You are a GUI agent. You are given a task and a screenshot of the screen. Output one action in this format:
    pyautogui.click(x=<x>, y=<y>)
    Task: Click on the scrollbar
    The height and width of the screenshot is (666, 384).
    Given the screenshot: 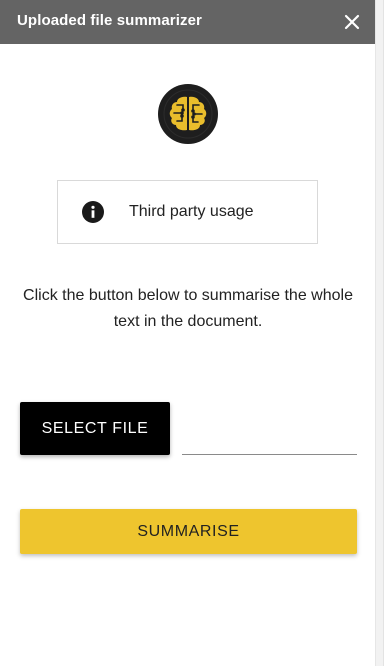 What is the action you would take?
    pyautogui.click(x=379, y=333)
    